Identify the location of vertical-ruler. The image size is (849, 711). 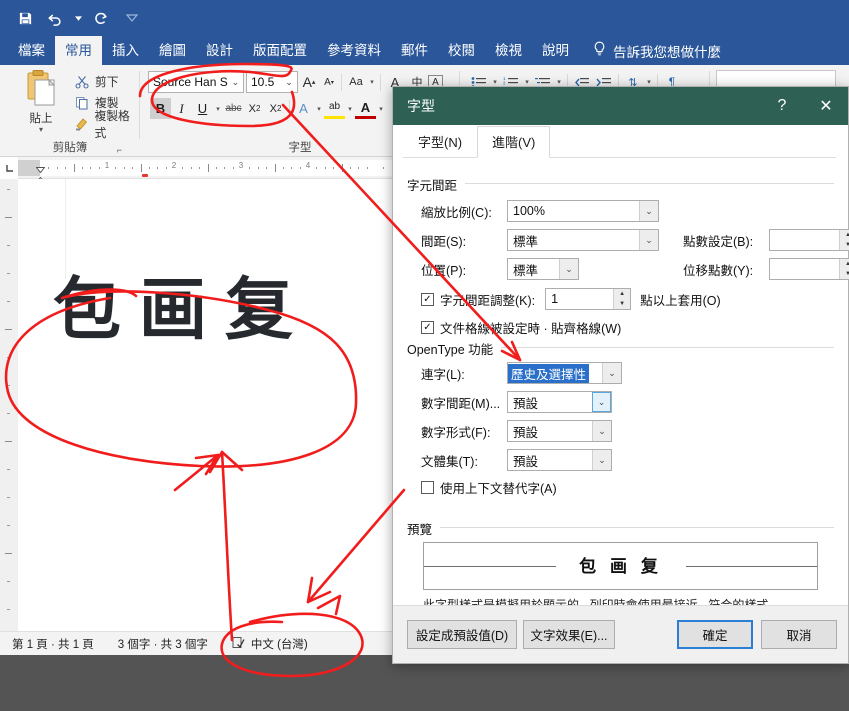
(9, 405).